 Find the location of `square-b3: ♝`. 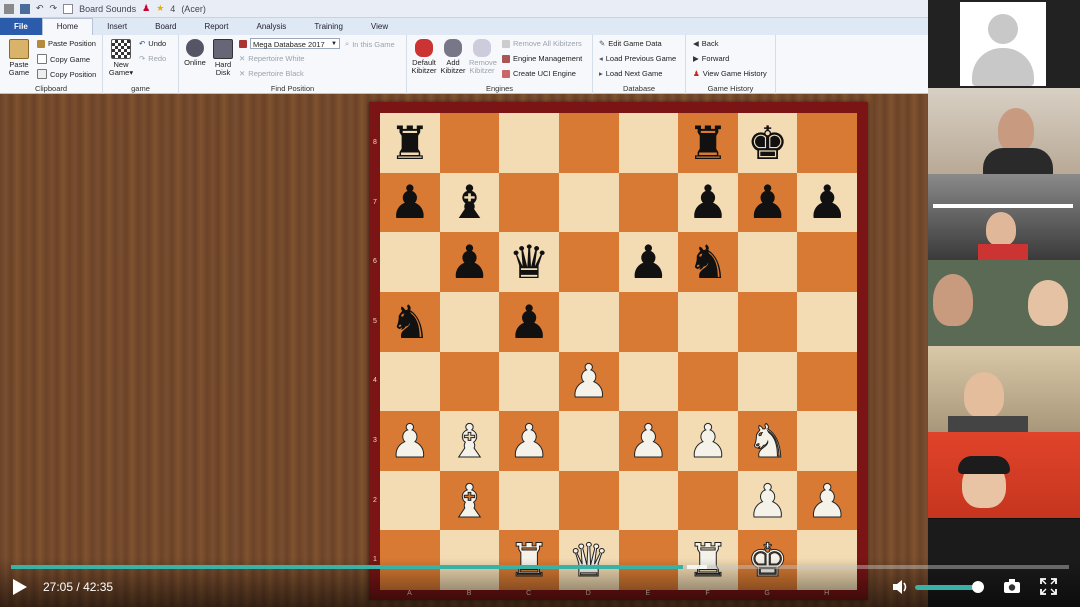

square-b3: ♝ is located at coordinates (469, 441).